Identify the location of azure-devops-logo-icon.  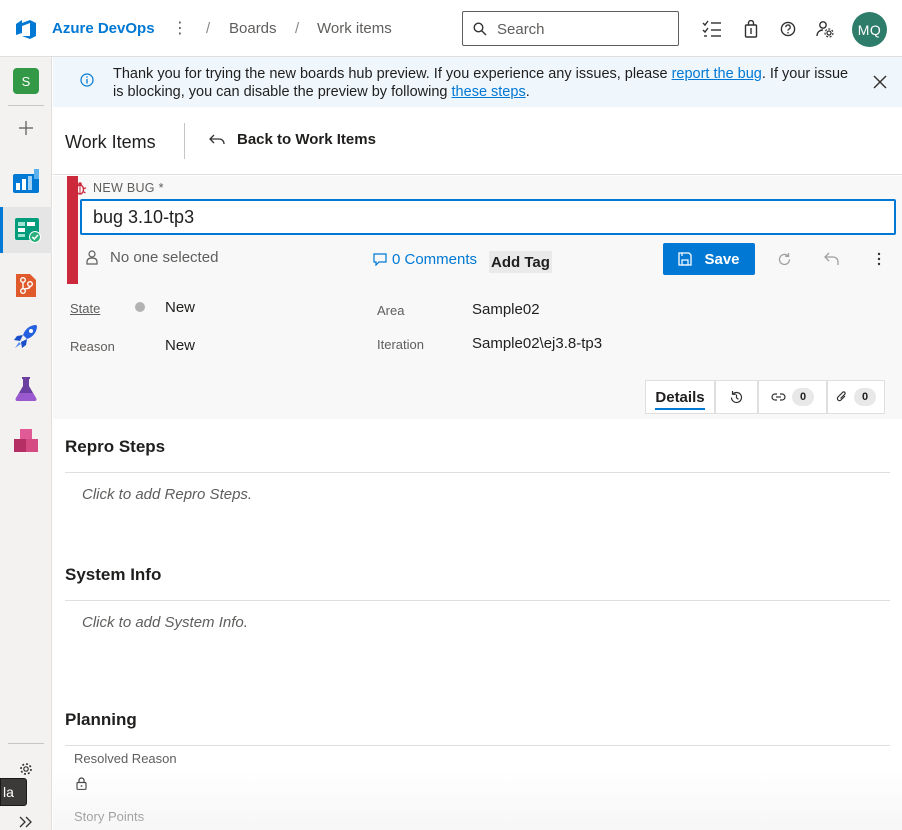
(26, 29).